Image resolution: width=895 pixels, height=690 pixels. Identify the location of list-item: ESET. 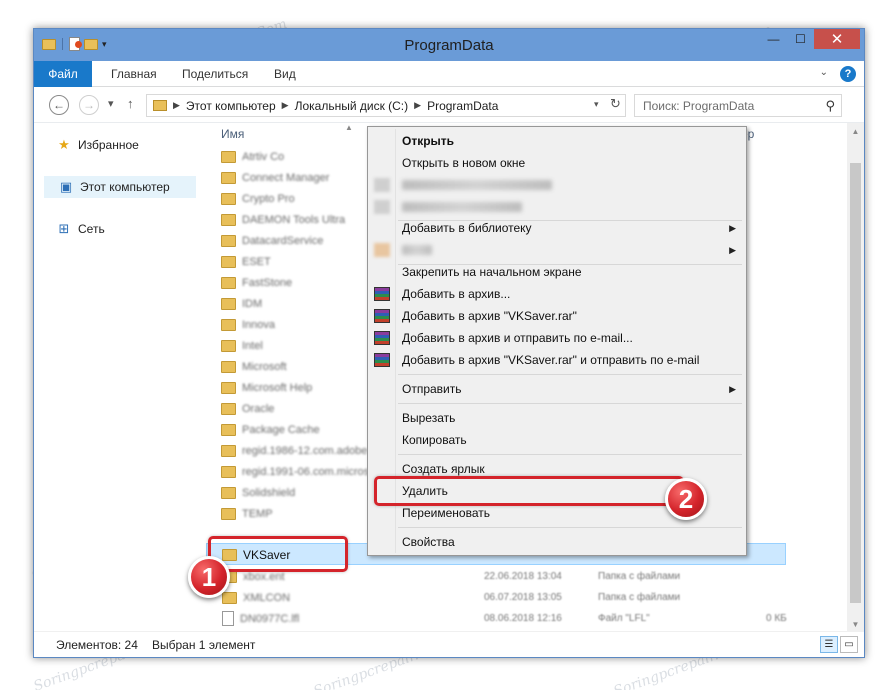
(246, 261).